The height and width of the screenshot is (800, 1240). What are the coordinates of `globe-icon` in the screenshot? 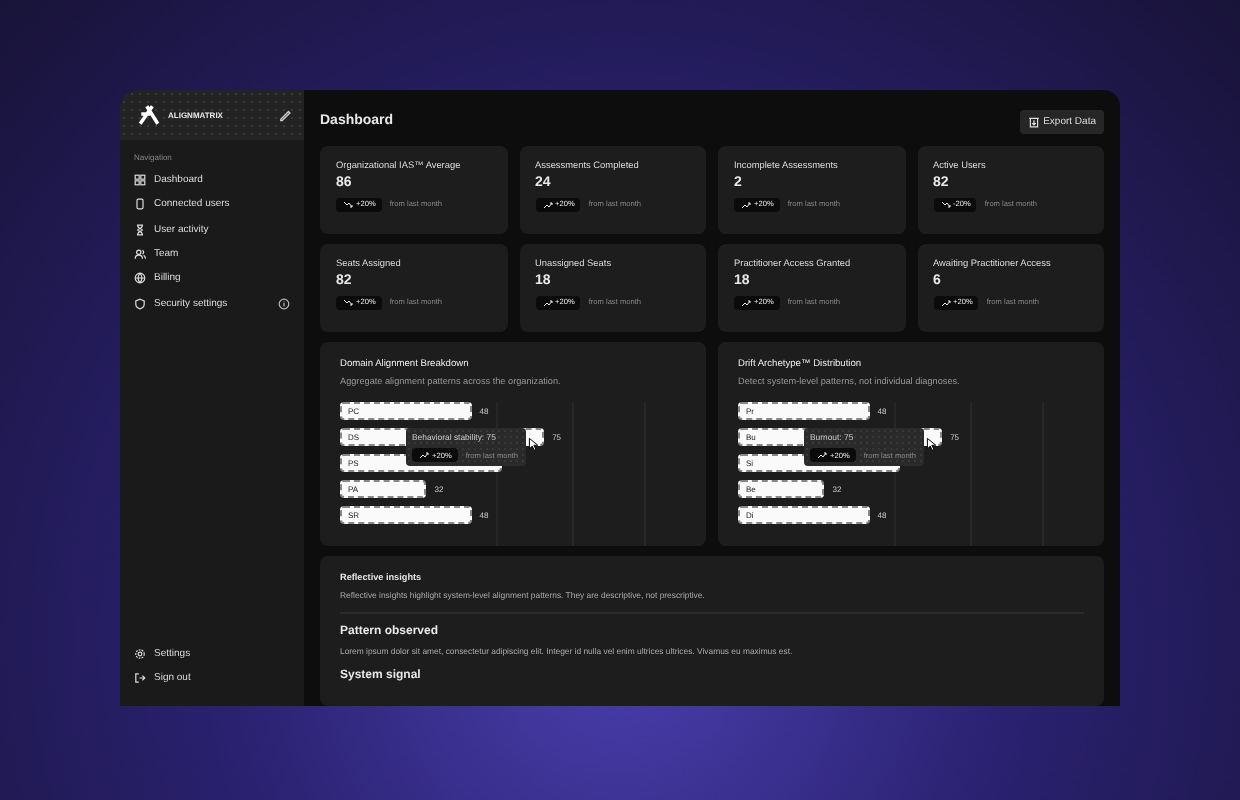 It's located at (140, 278).